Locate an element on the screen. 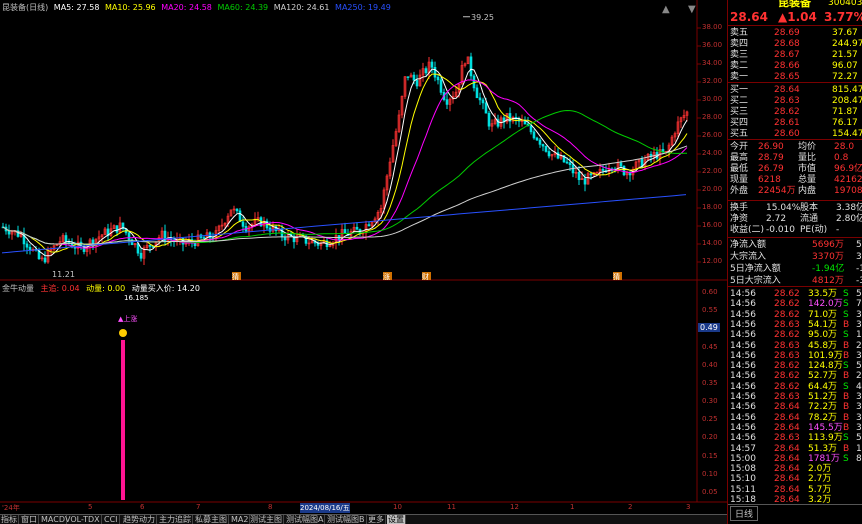 The width and height of the screenshot is (862, 524). stock-header: 昆装备 300403 is located at coordinates (795, 5).